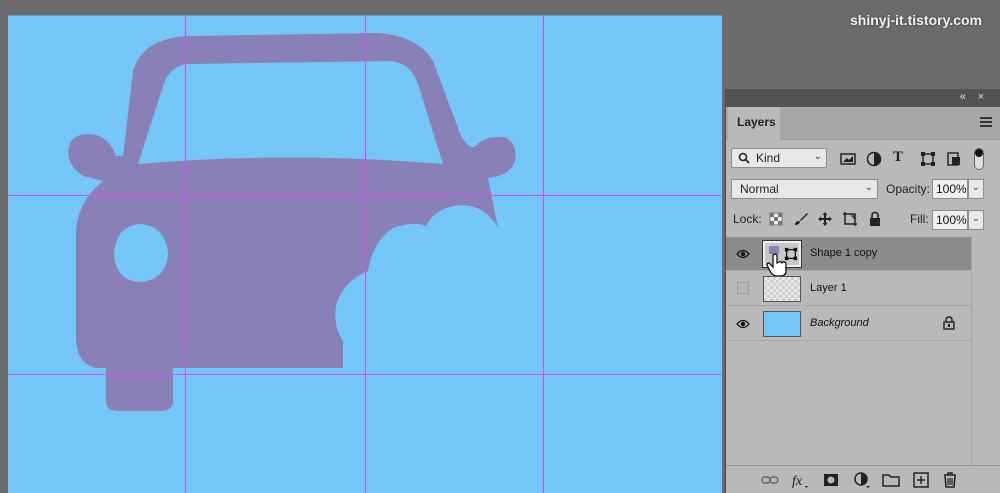 The image size is (1000, 493). I want to click on lock-image-pixels-icon, so click(801, 219).